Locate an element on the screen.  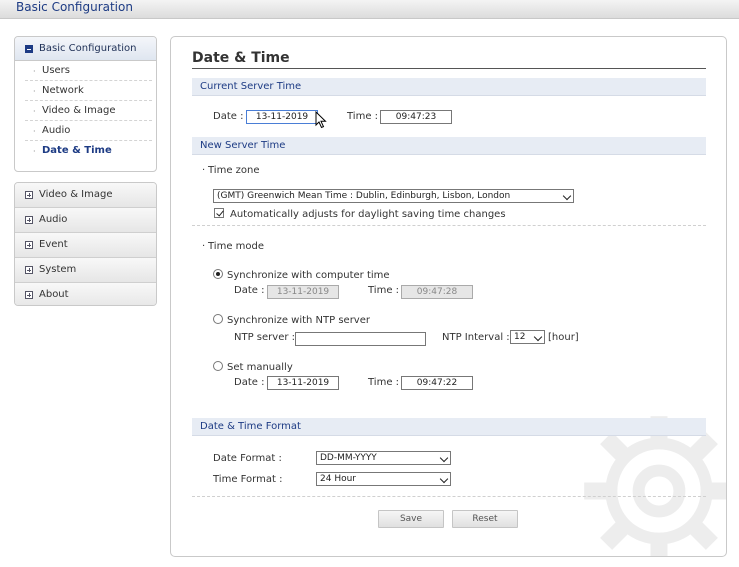
mouse-cursor-icon is located at coordinates (321, 120).